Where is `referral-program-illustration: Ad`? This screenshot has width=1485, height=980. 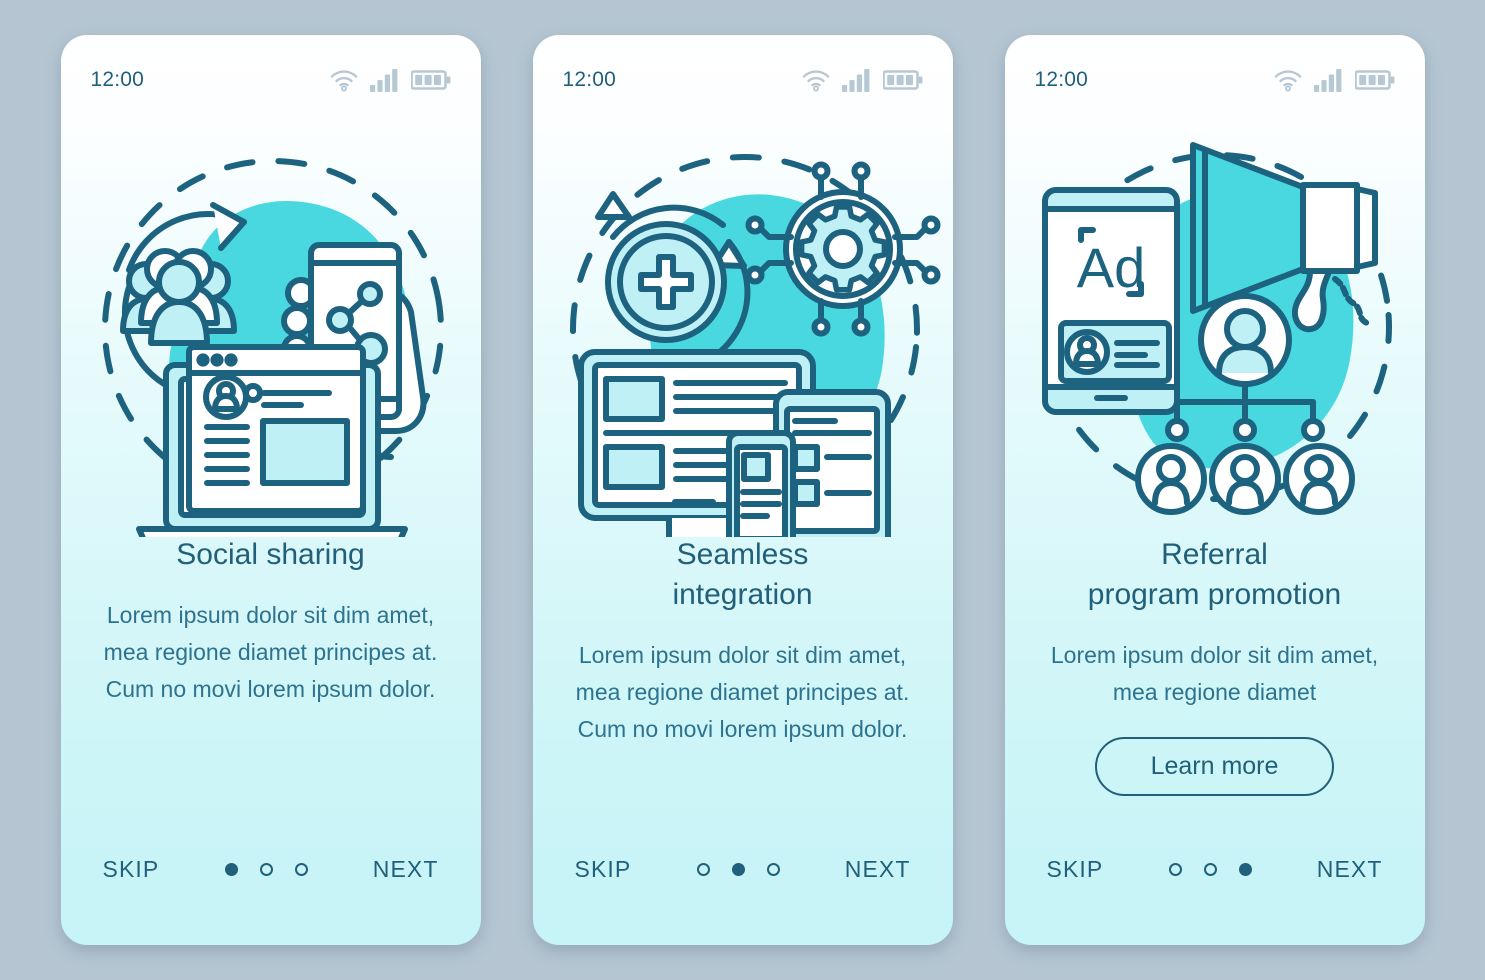
referral-program-illustration: Ad is located at coordinates (1215, 317).